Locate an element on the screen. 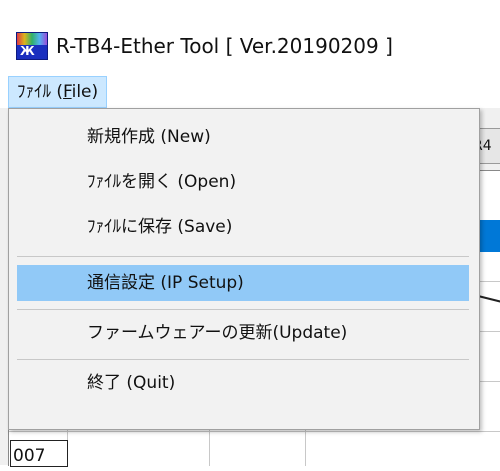 Image resolution: width=500 pixels, height=471 pixels. app-logo-icon: Ж is located at coordinates (32, 46).